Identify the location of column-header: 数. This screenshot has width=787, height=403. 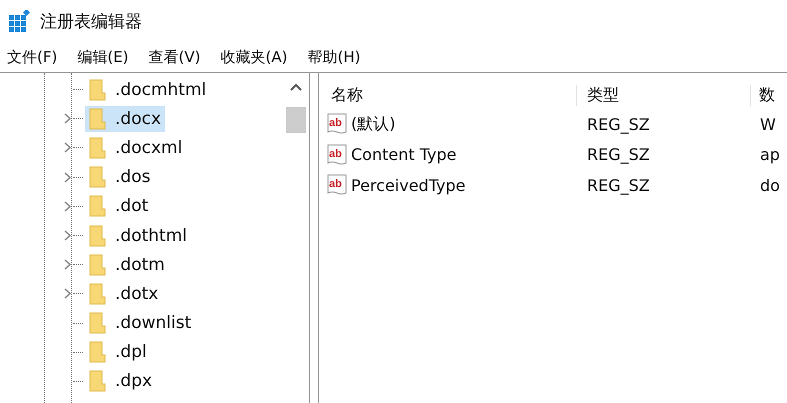
(762, 95).